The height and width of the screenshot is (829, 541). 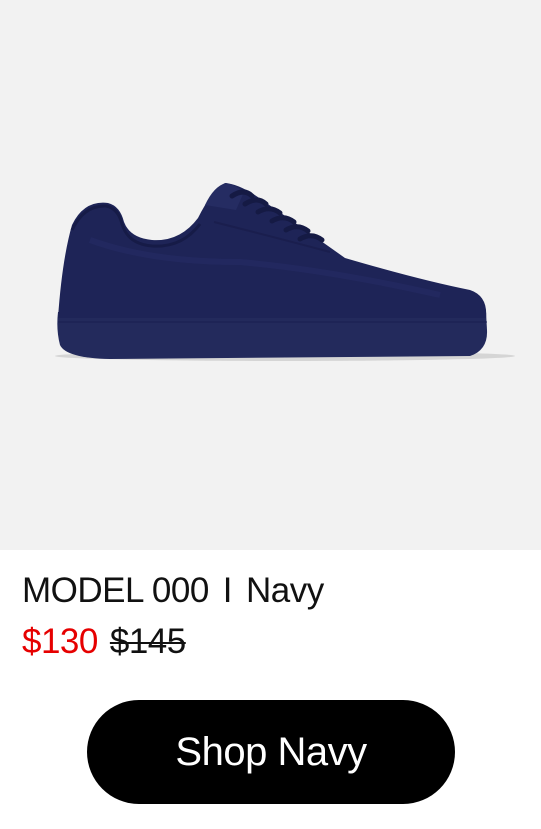 I want to click on title-separator: I, so click(x=227, y=590).